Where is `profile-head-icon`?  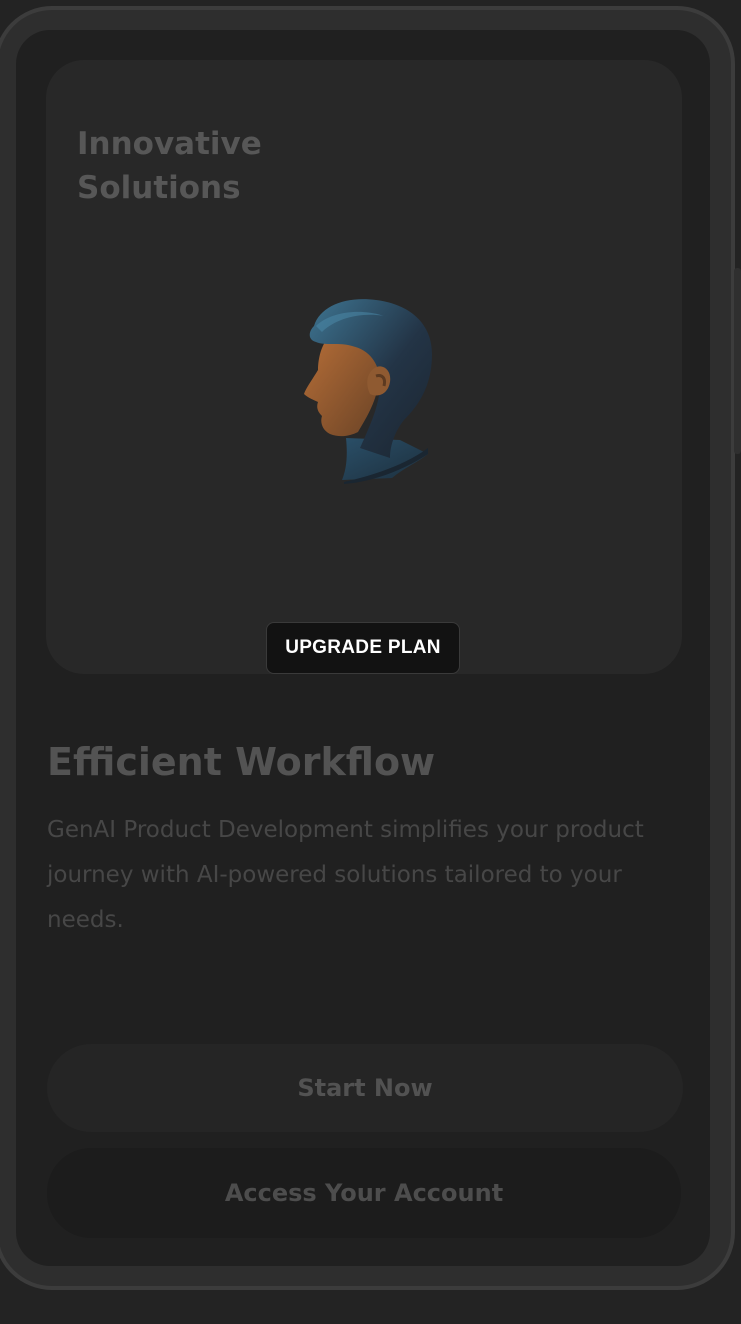
profile-head-icon is located at coordinates (368, 391).